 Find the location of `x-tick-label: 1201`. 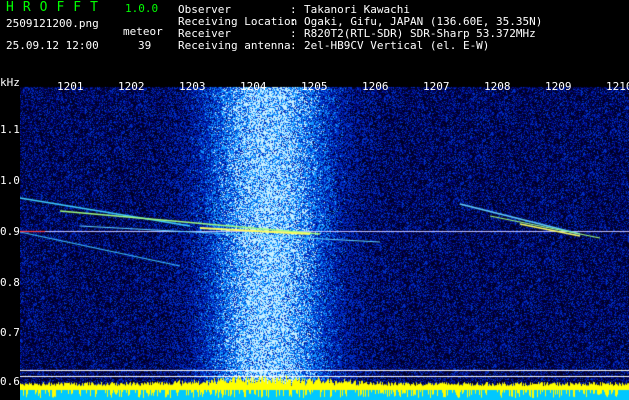

x-tick-label: 1201 is located at coordinates (70, 86).